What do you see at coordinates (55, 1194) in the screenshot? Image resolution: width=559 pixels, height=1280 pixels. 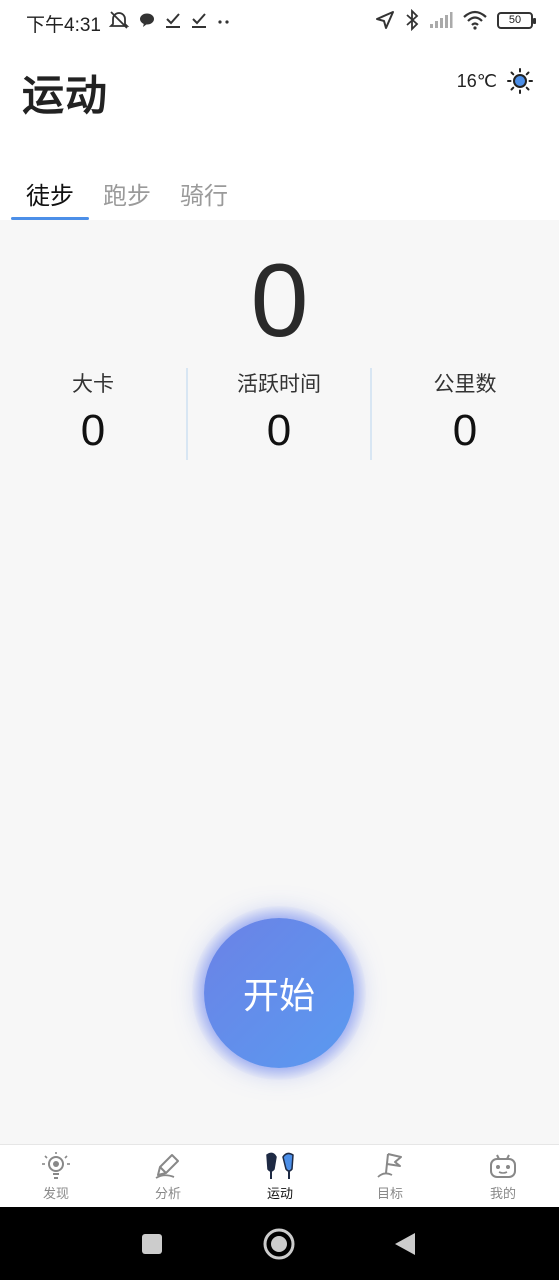 I see `nav-label: 发现` at bounding box center [55, 1194].